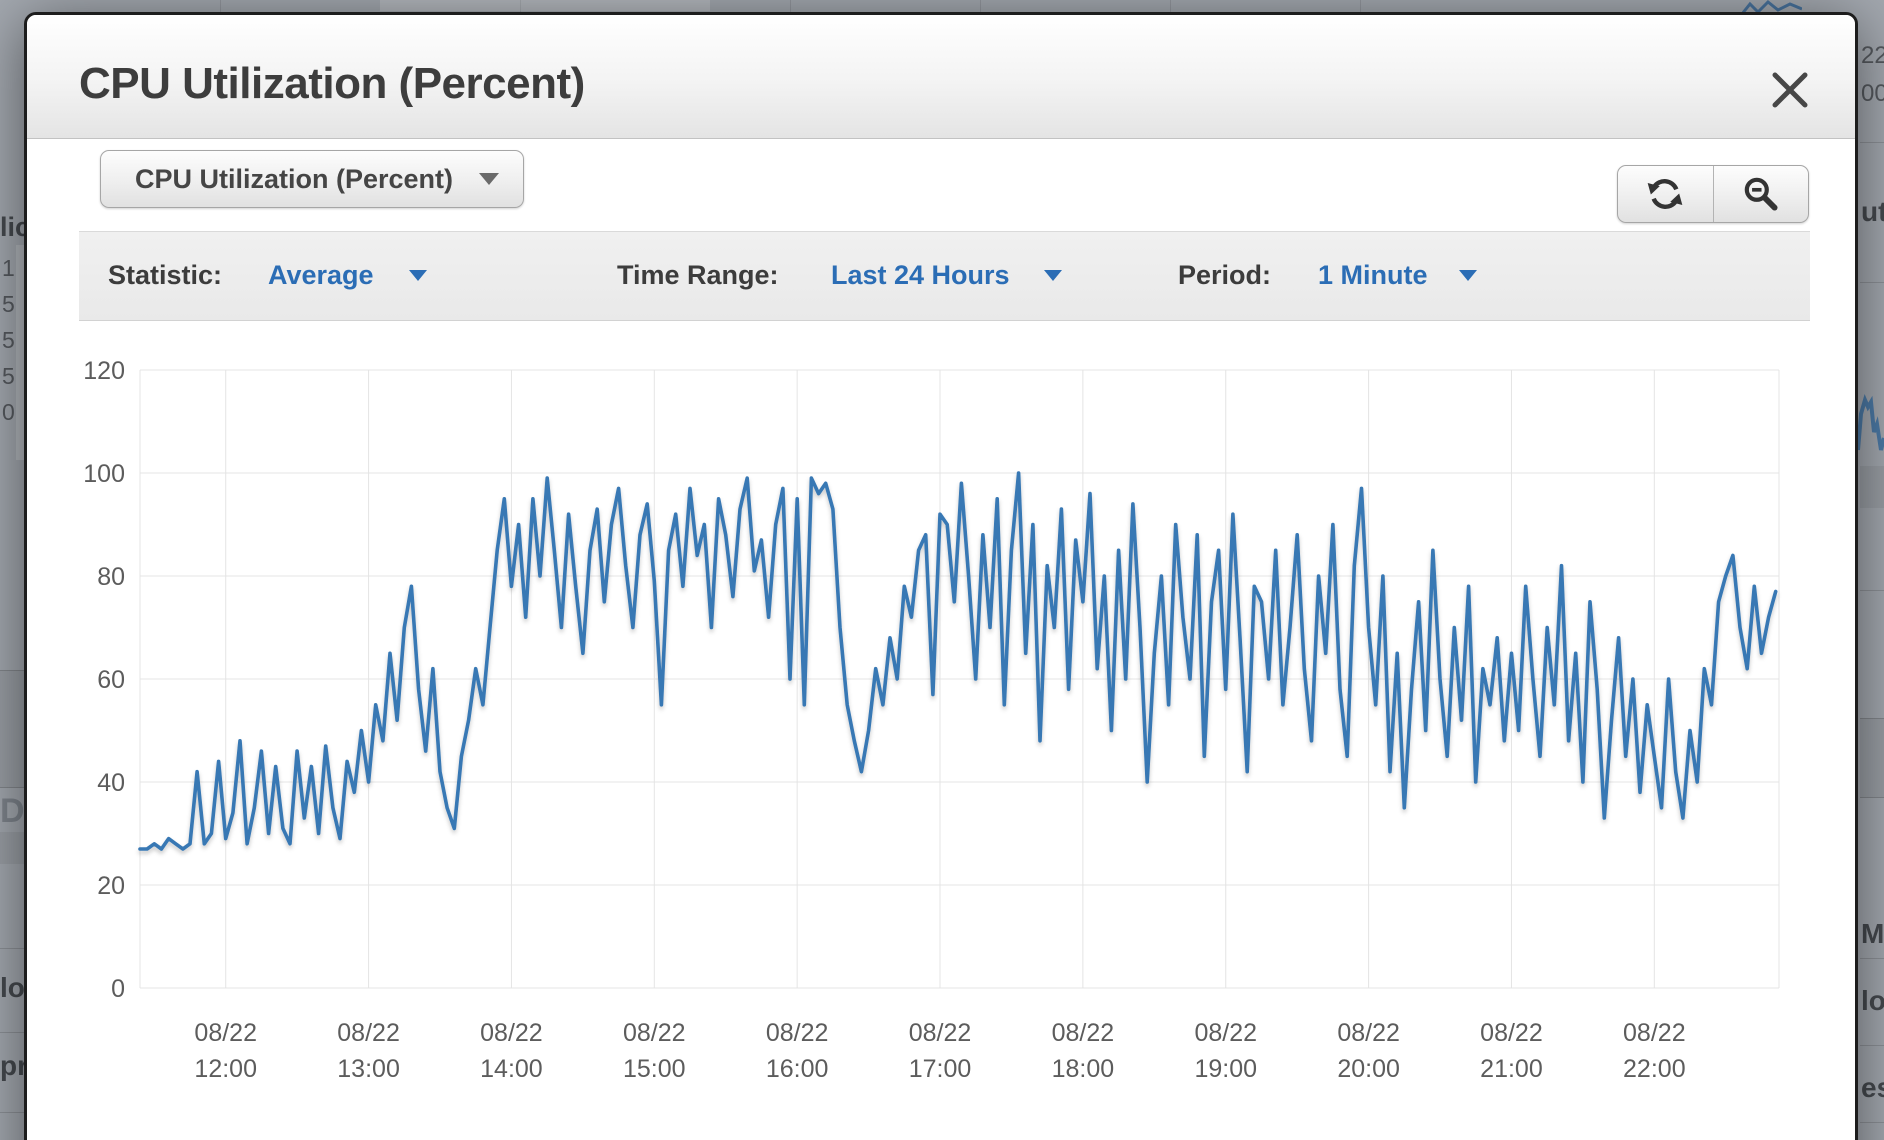 Image resolution: width=1884 pixels, height=1140 pixels. What do you see at coordinates (698, 275) in the screenshot?
I see `time-range-label: Time Range:` at bounding box center [698, 275].